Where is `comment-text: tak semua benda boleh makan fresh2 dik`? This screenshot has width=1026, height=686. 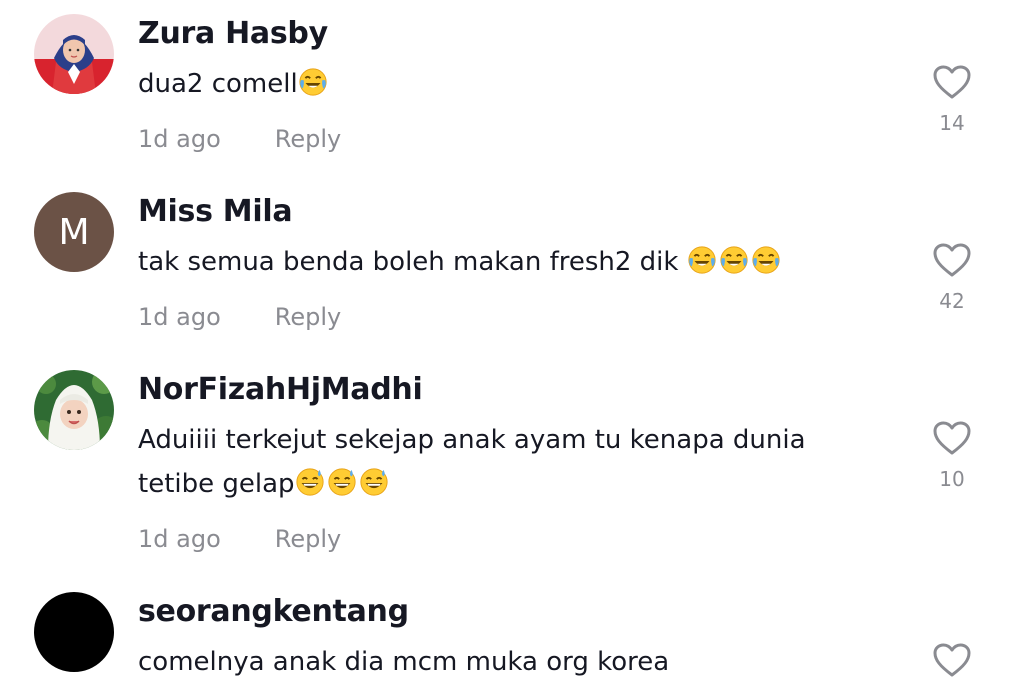 comment-text: tak semua benda boleh makan fresh2 dik is located at coordinates (518, 262).